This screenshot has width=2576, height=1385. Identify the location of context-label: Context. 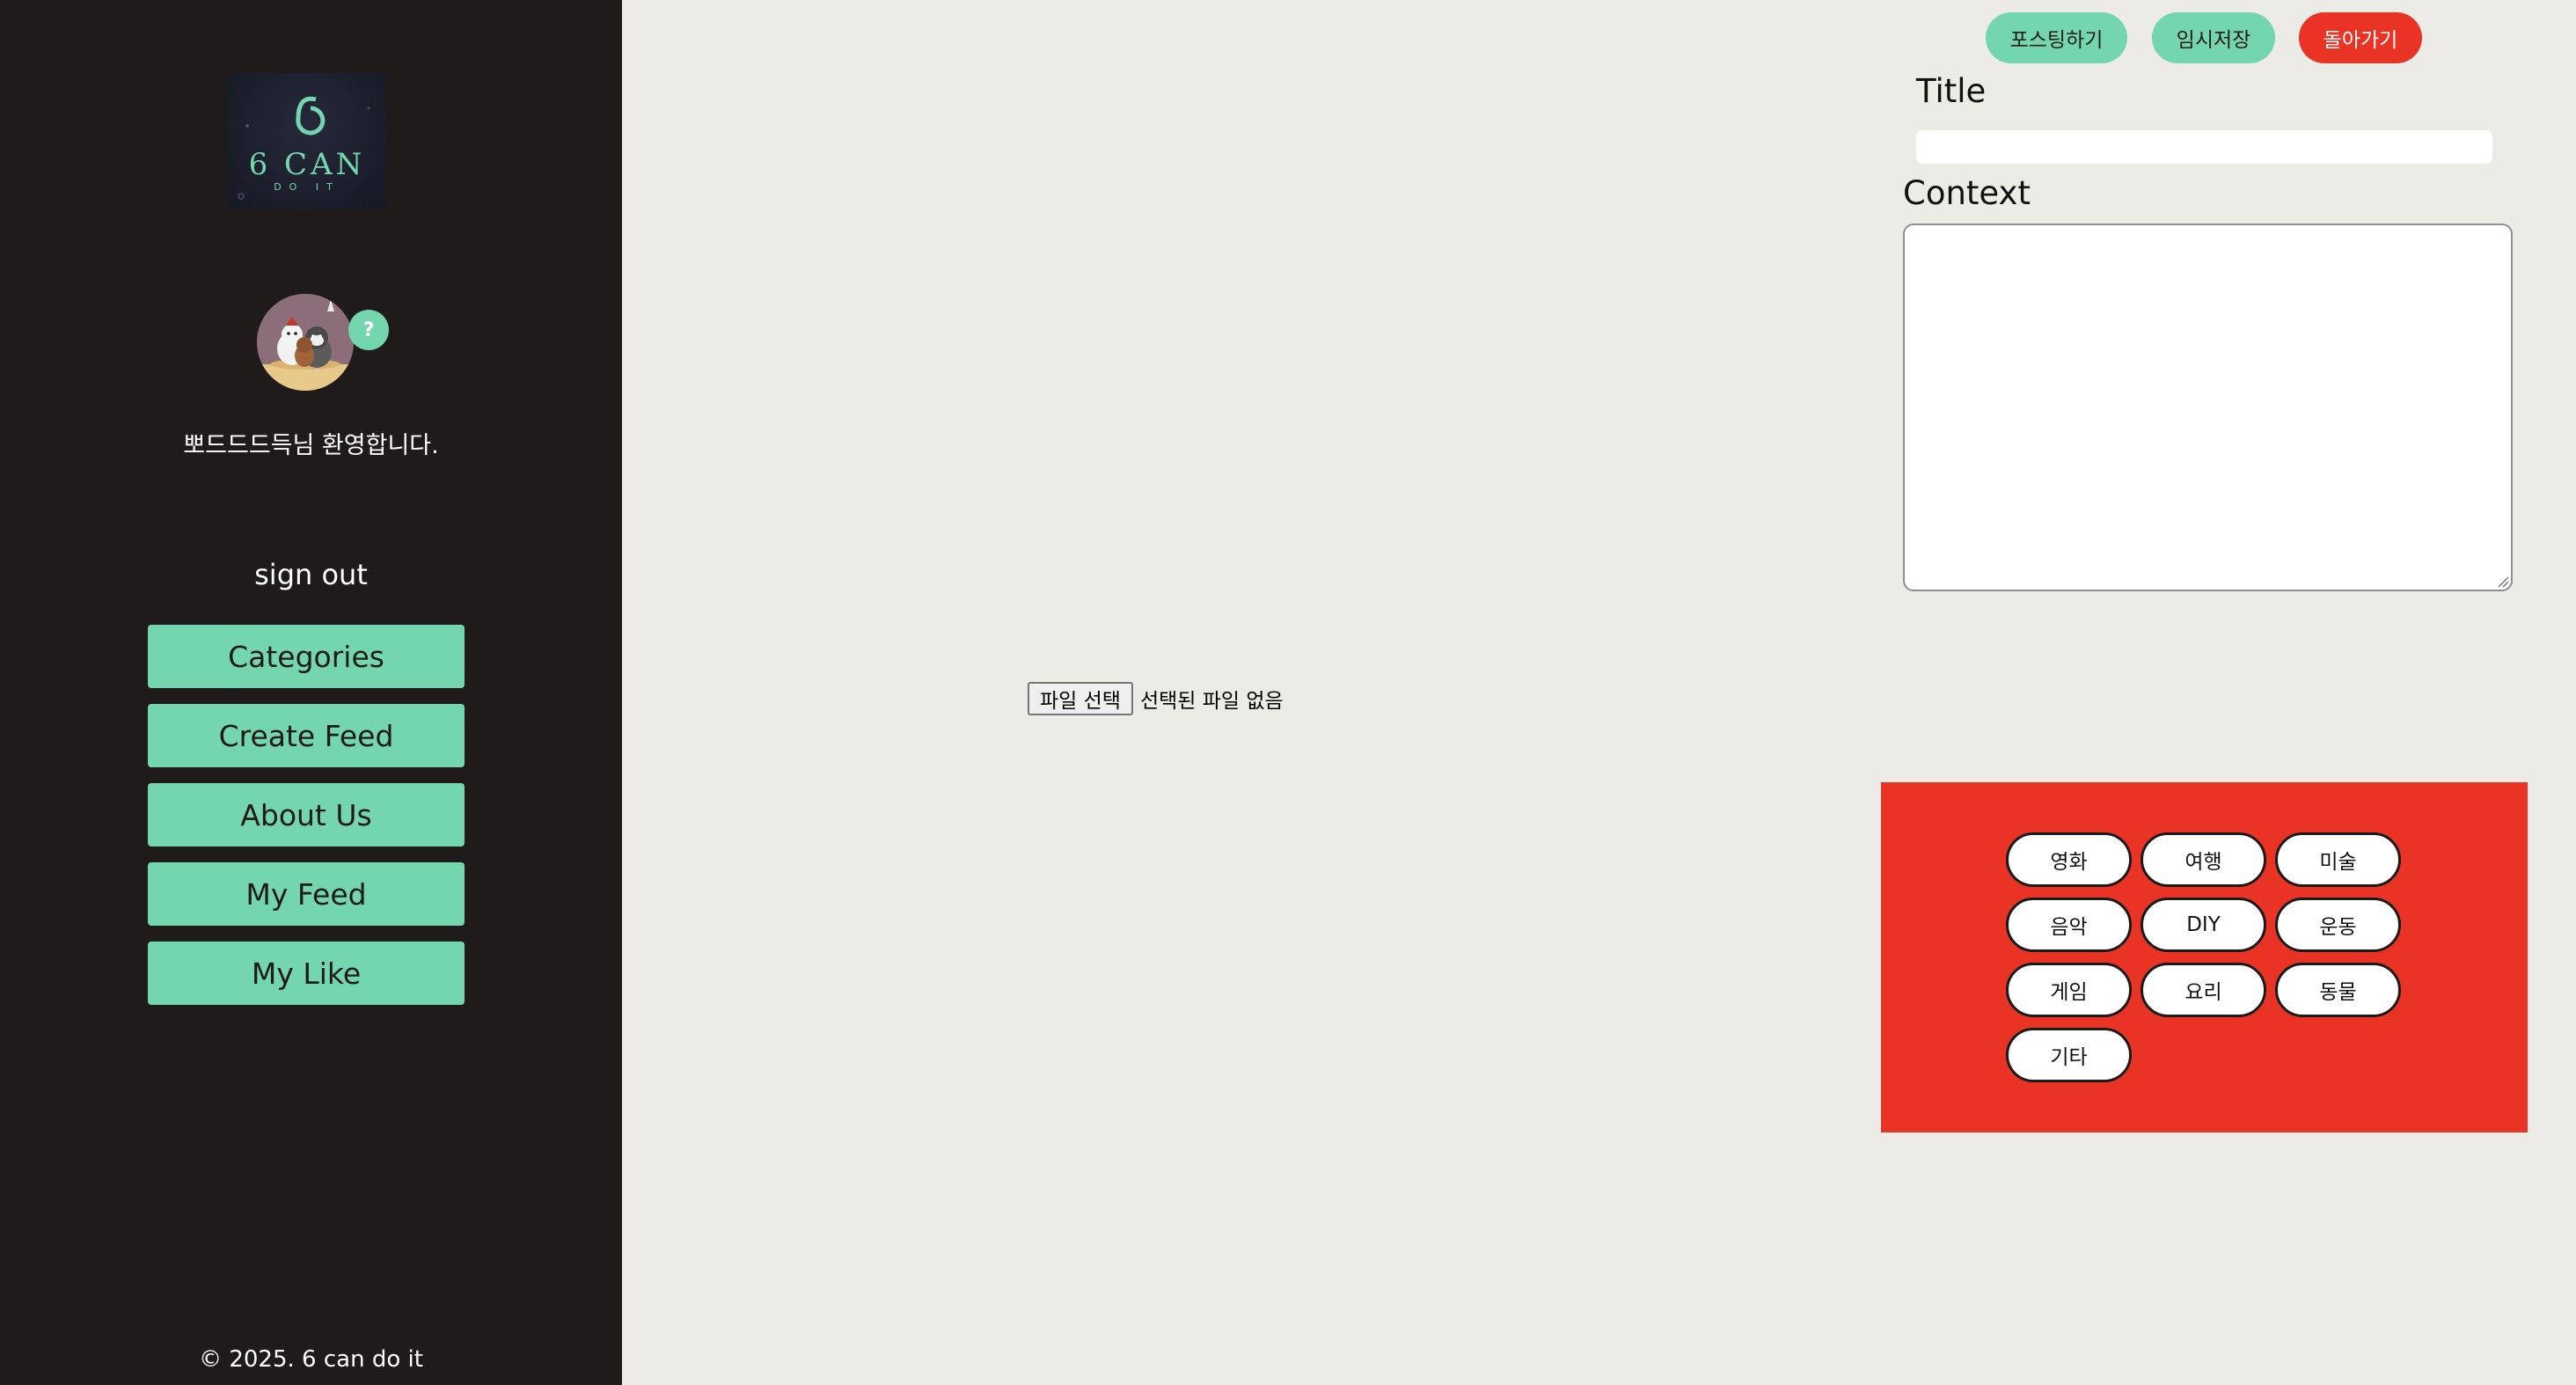
(1967, 193).